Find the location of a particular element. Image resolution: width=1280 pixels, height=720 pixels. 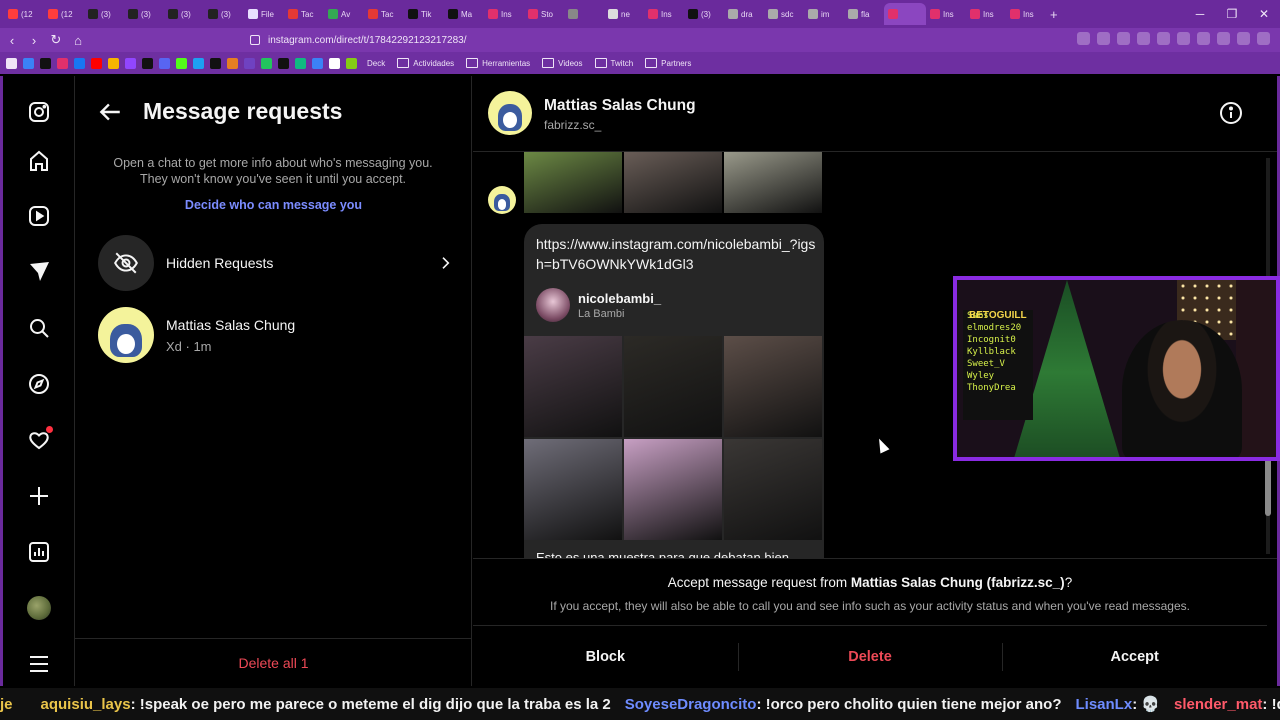

home-icon: ⌂ is located at coordinates (78, 40).